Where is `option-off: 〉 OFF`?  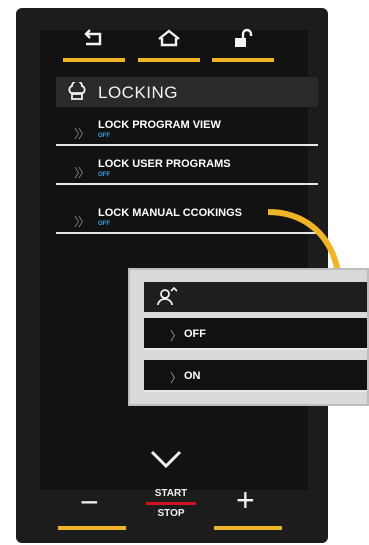
option-off: 〉 OFF is located at coordinates (255, 334).